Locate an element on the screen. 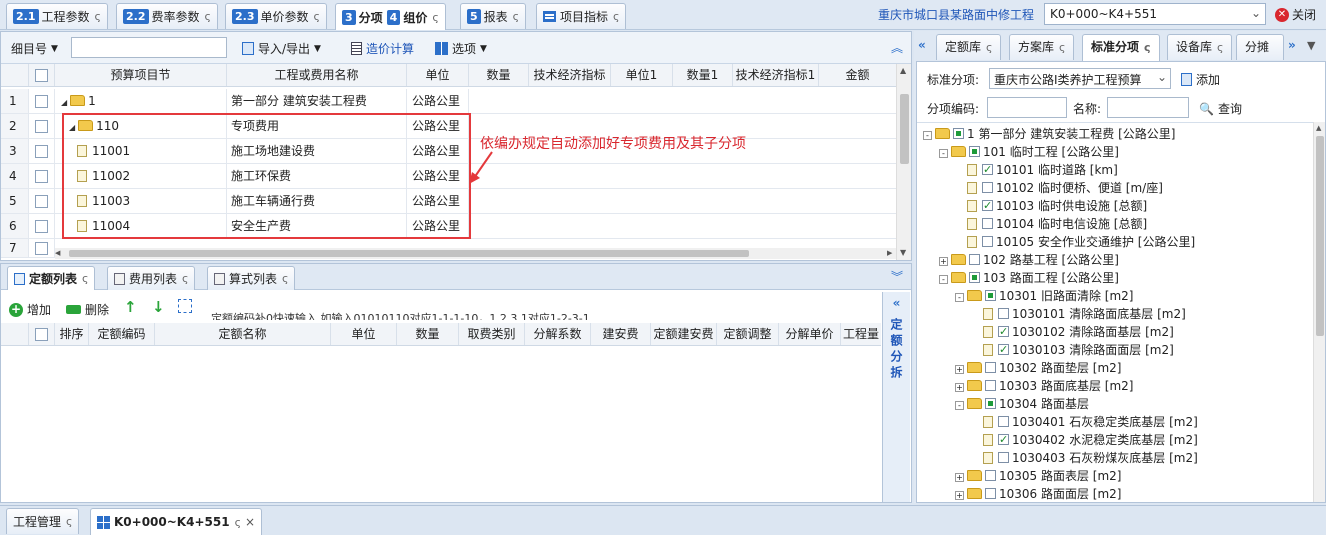  select-all-checkbox is located at coordinates (42, 75).